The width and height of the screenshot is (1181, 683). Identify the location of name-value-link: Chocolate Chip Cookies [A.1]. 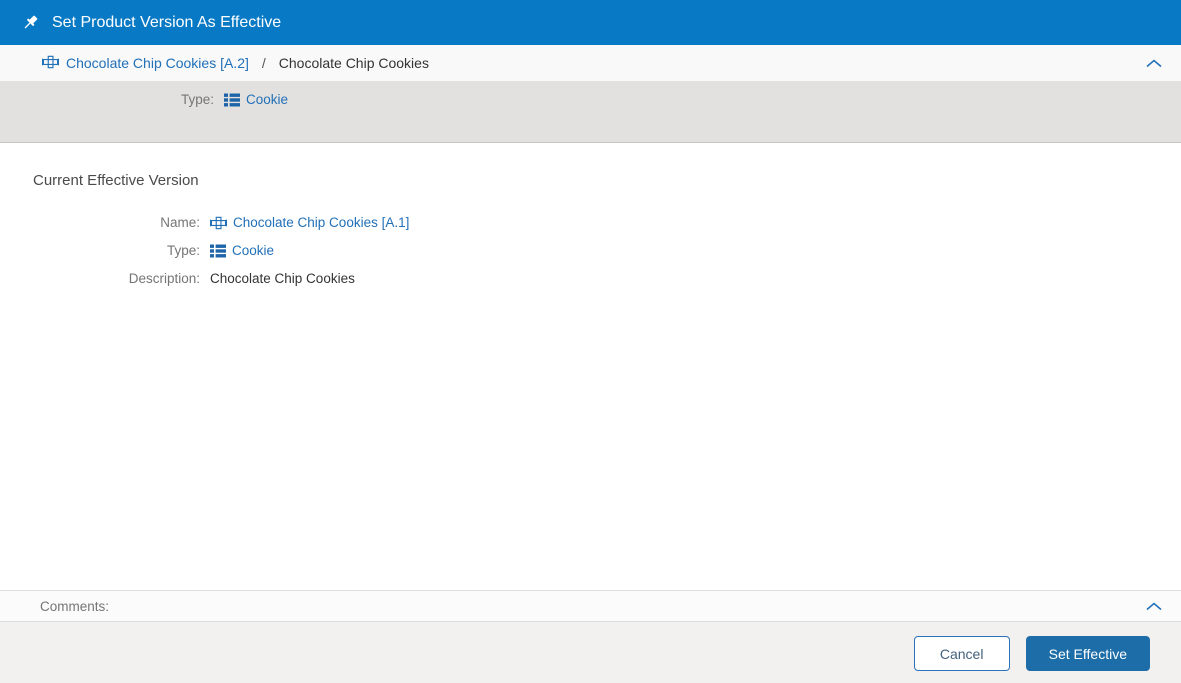
(321, 222).